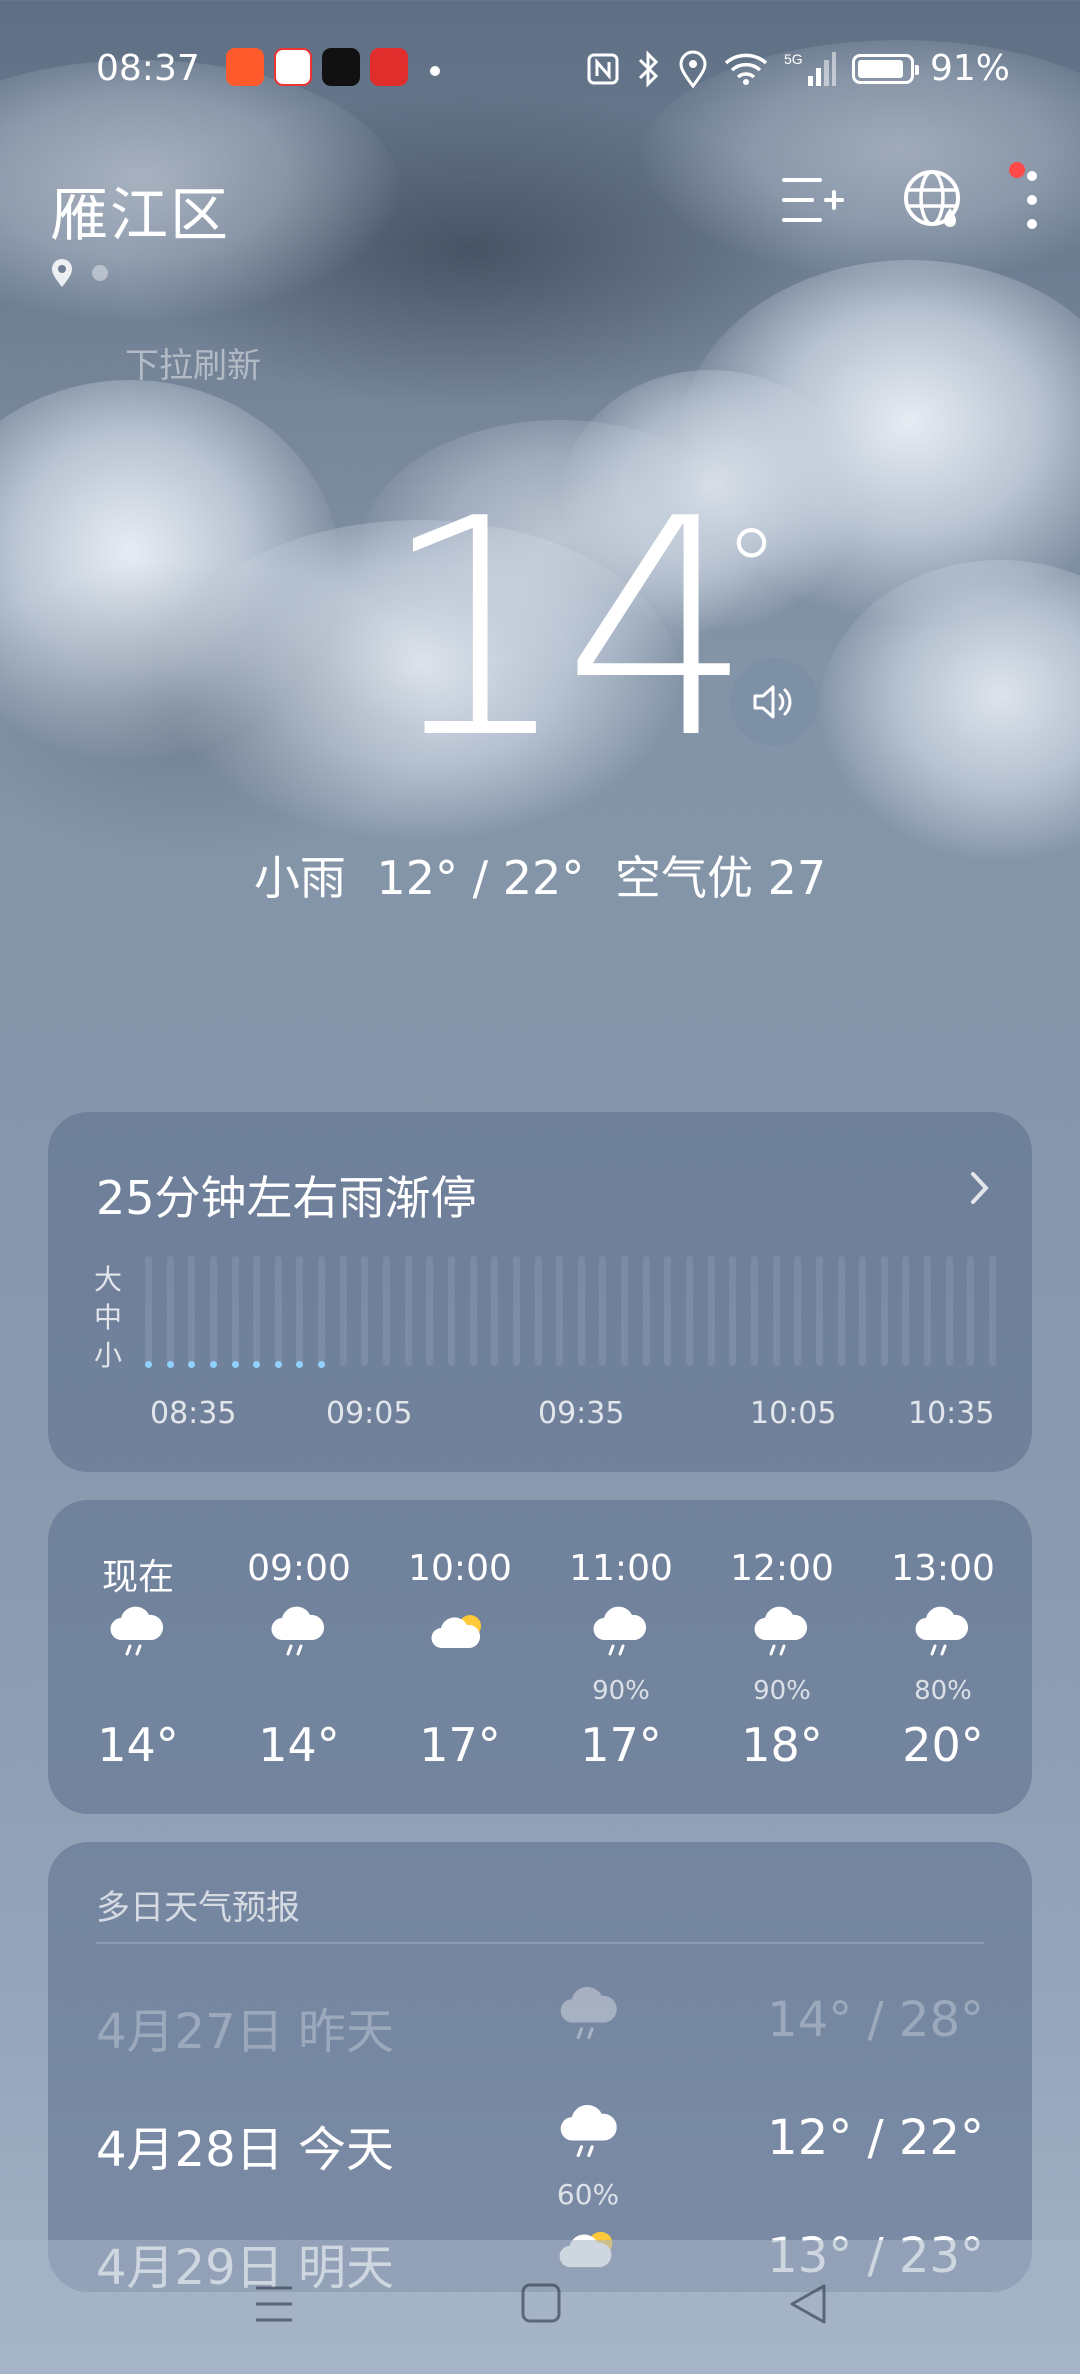 The height and width of the screenshot is (2374, 1080). I want to click on location-pin-icon, so click(62, 273).